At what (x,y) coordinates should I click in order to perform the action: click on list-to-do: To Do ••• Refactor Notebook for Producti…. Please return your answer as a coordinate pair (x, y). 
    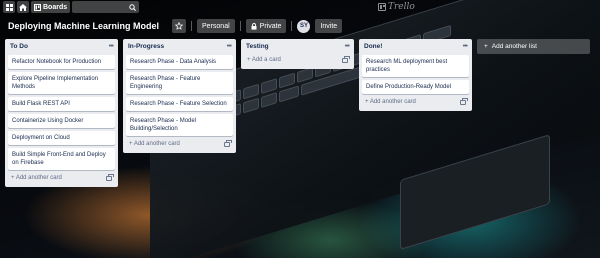
    Looking at the image, I should click on (61, 113).